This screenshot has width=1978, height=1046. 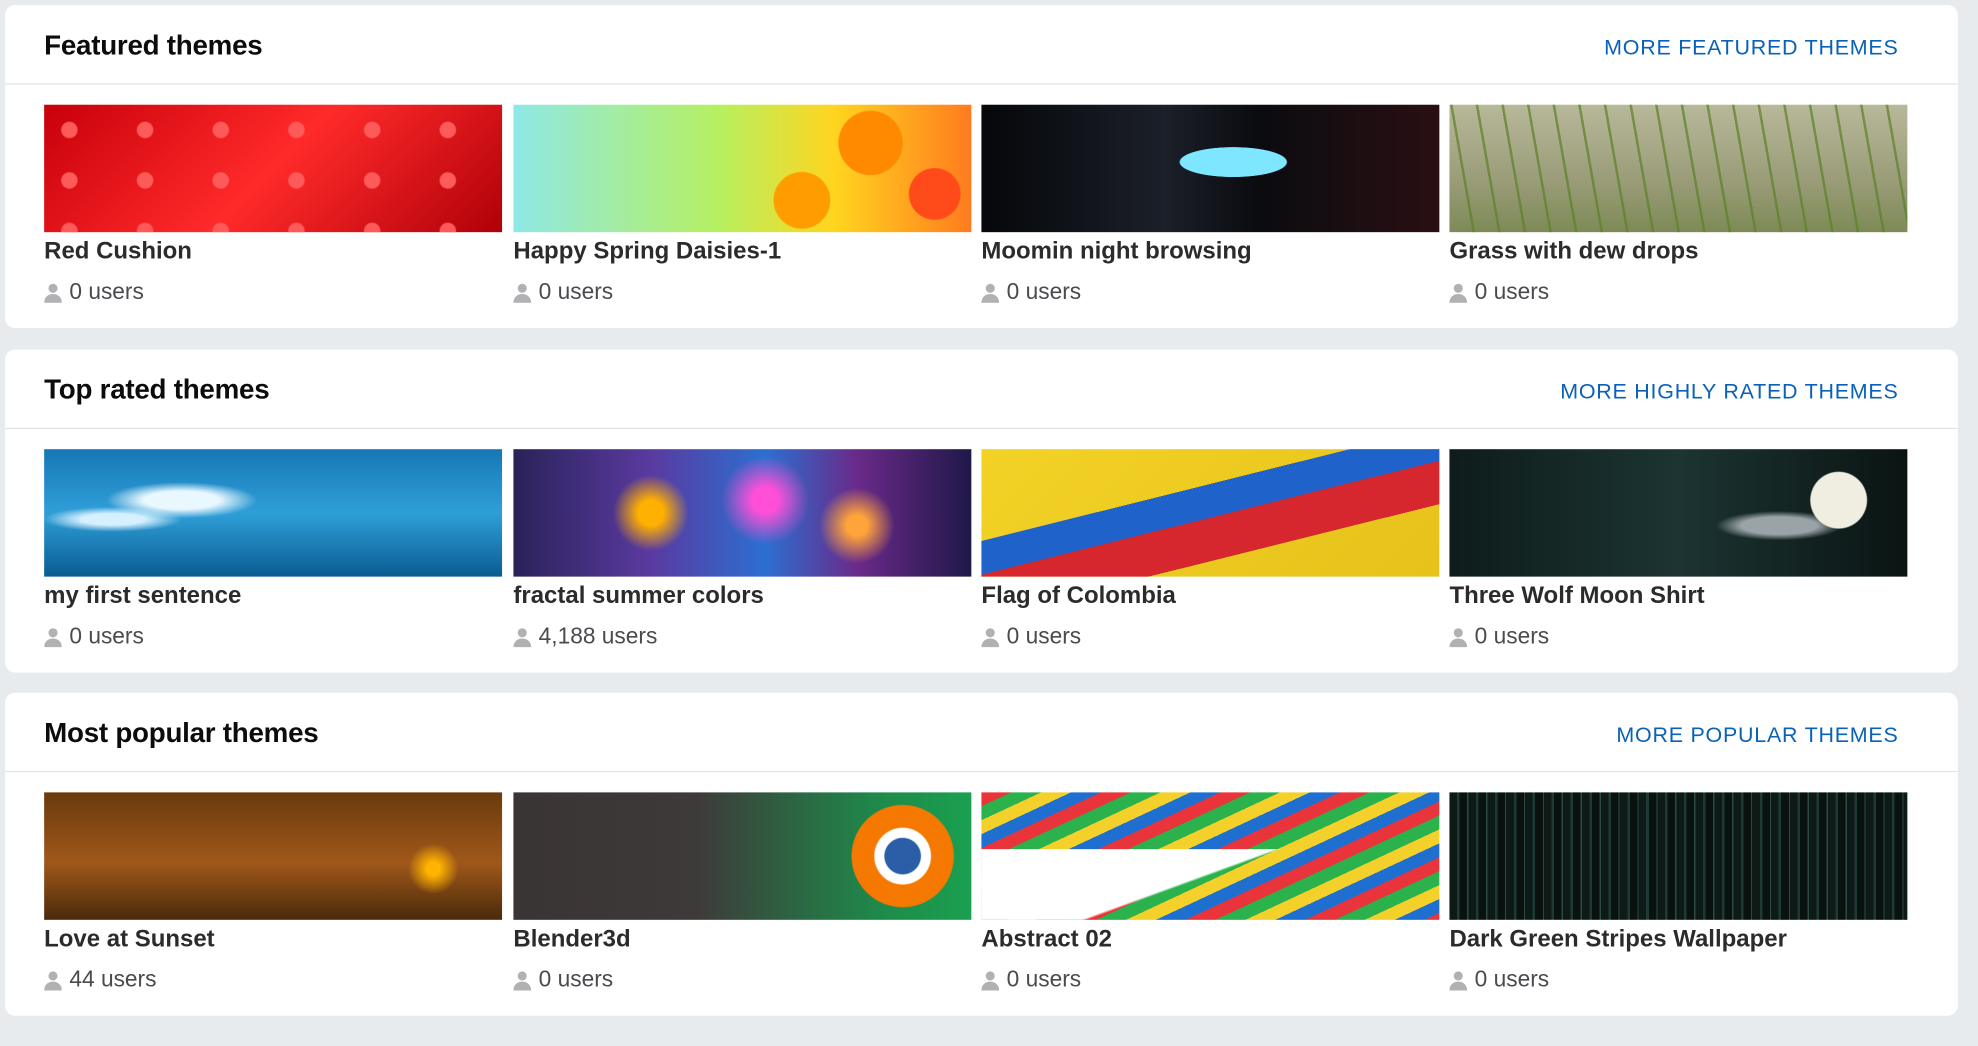 I want to click on theme-card: Love at Sunset 44 users, so click(x=273, y=892).